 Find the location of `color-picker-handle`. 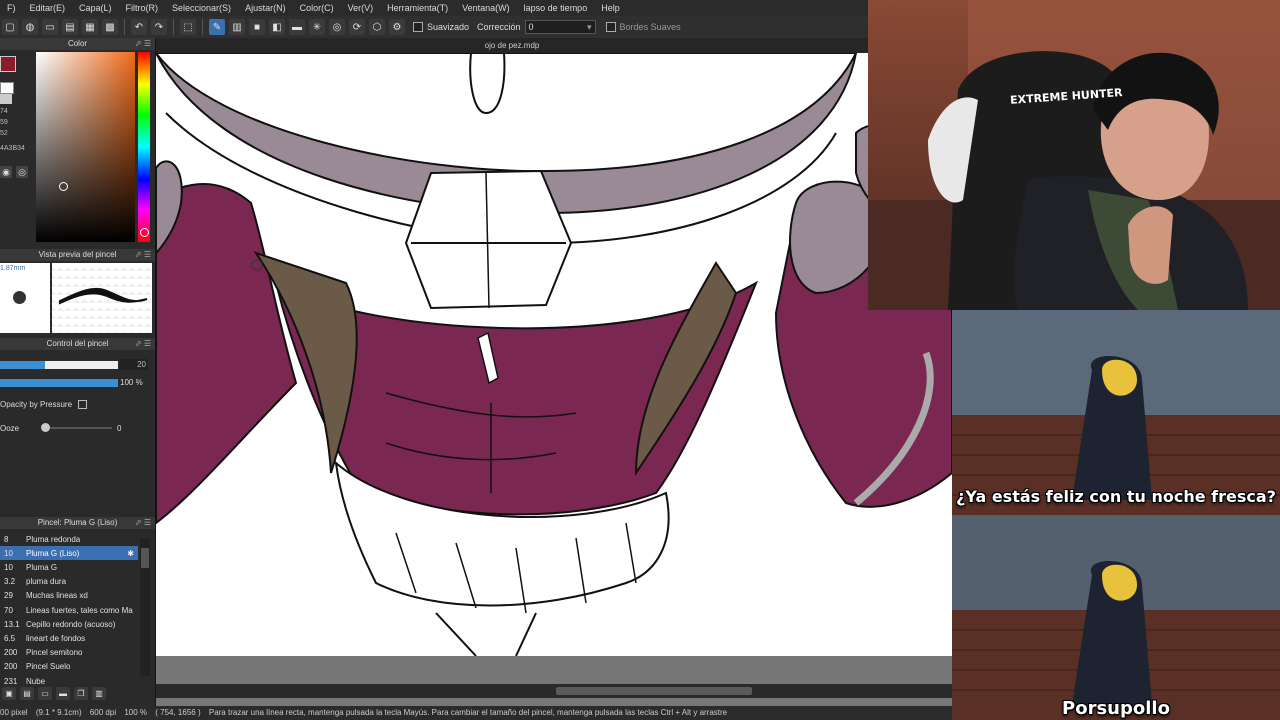

color-picker-handle is located at coordinates (63, 186).